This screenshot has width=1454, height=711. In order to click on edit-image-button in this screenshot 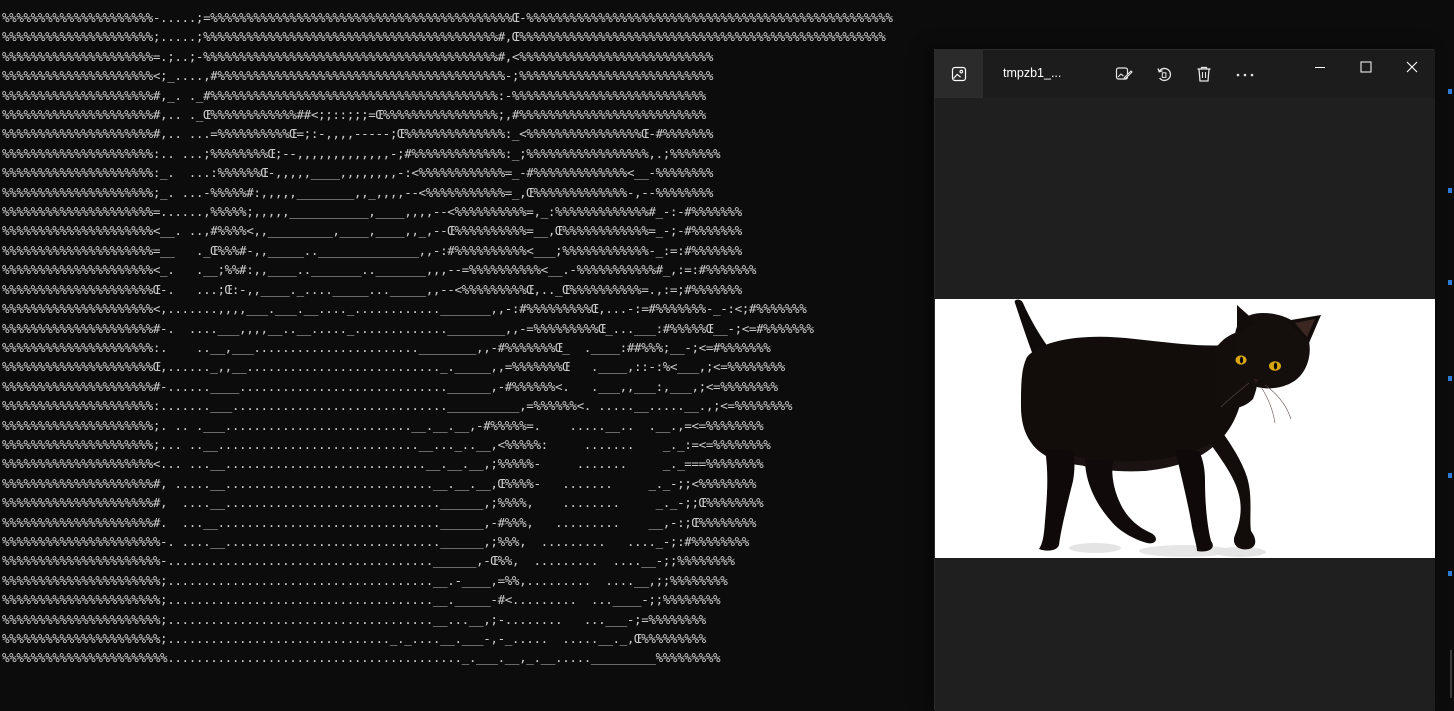, I will do `click(1124, 74)`.